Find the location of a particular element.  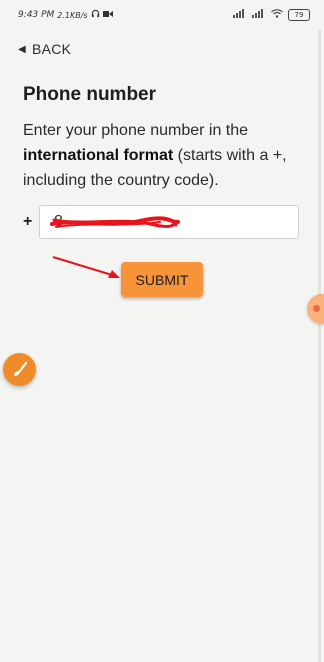

scrollbar-track is located at coordinates (319, 346).